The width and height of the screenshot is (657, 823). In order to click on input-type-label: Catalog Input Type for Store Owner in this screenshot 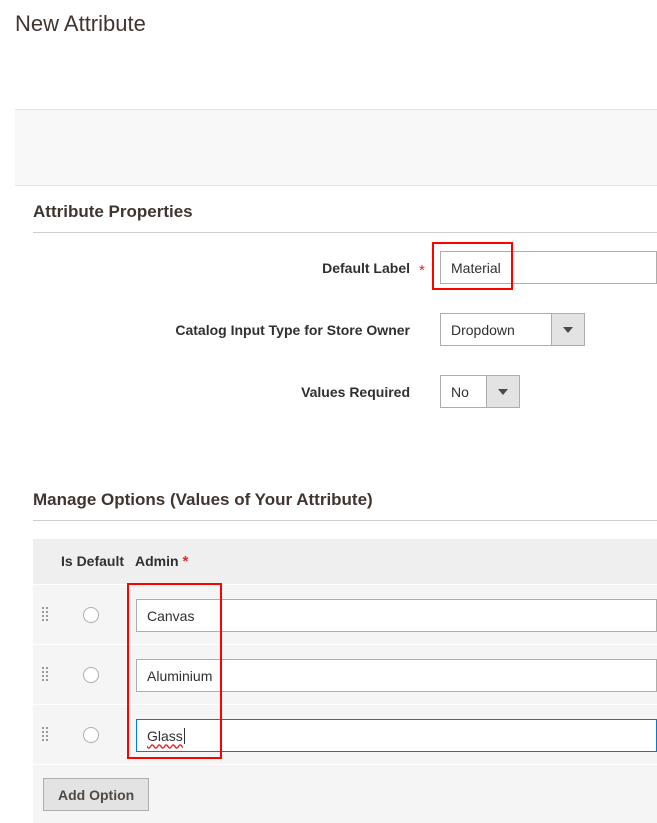, I will do `click(292, 330)`.